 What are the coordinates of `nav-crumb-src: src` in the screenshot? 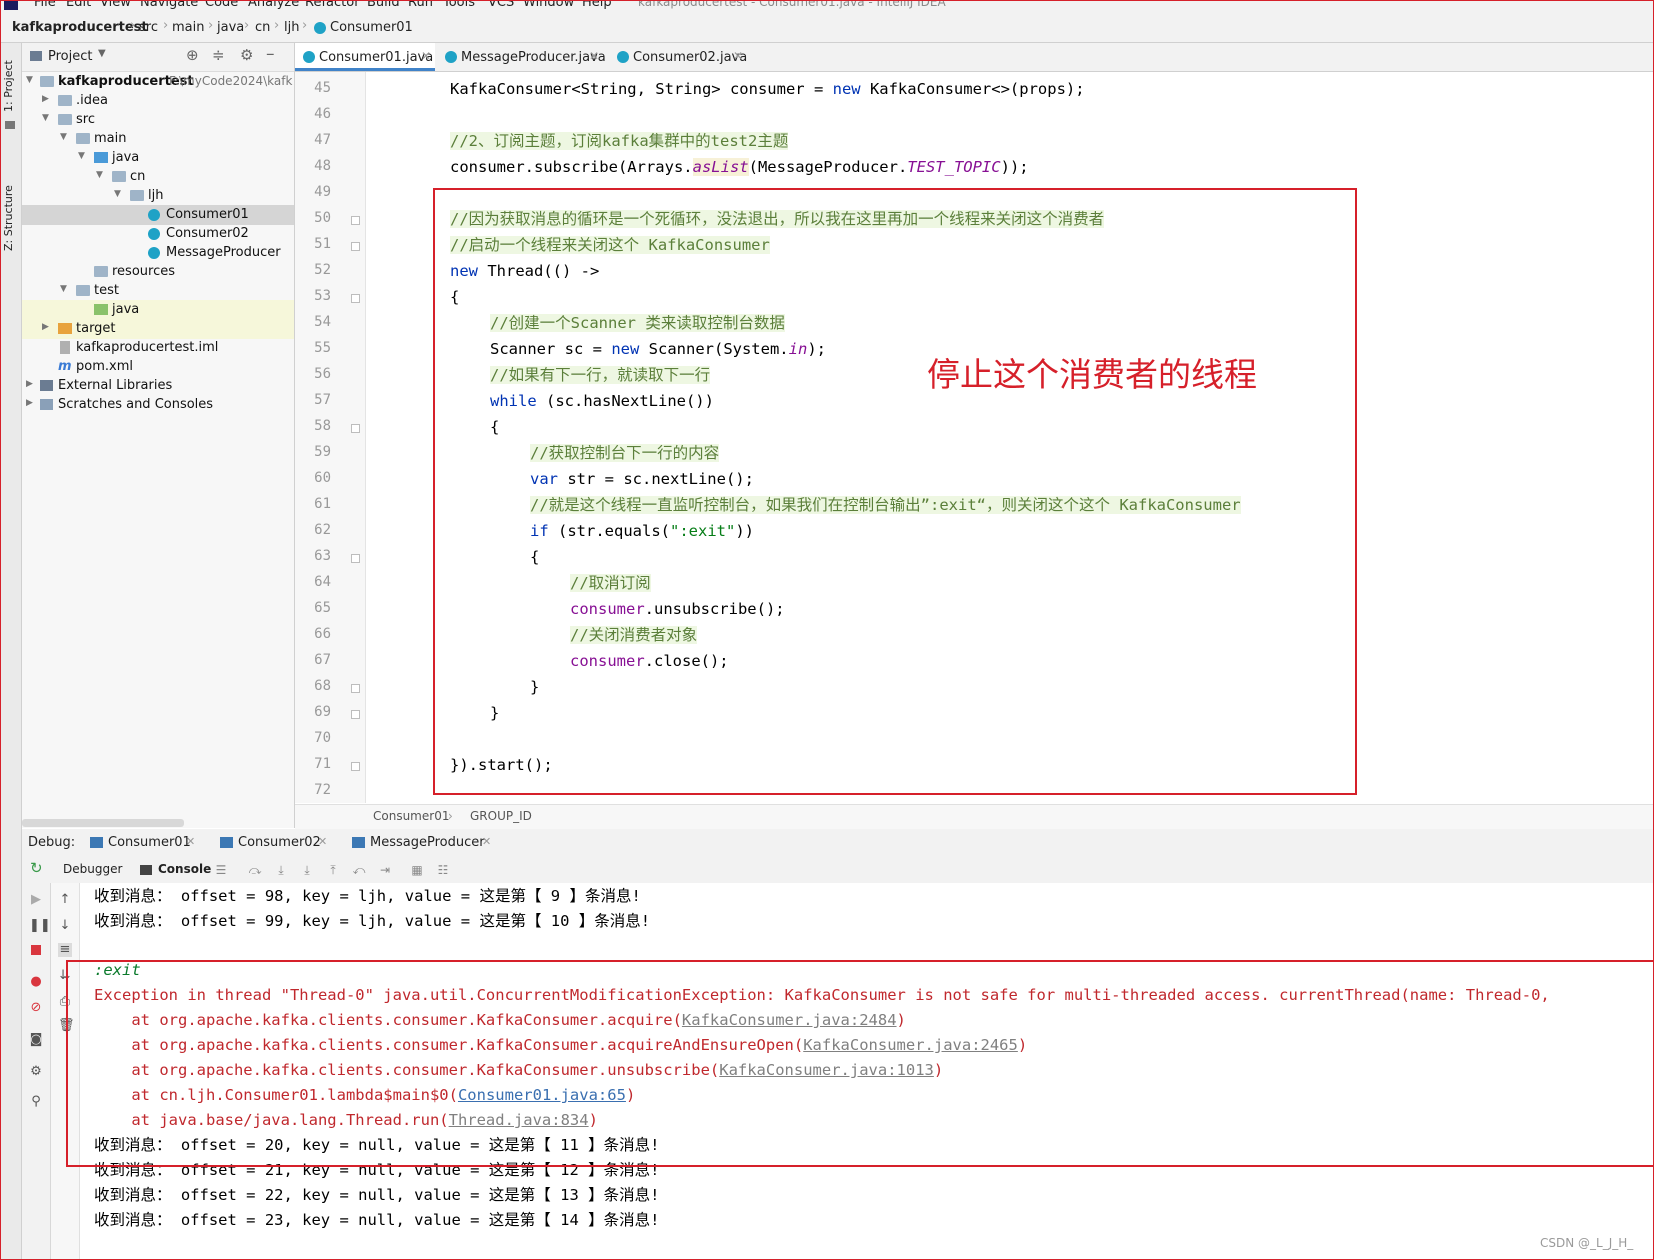 It's located at (148, 27).